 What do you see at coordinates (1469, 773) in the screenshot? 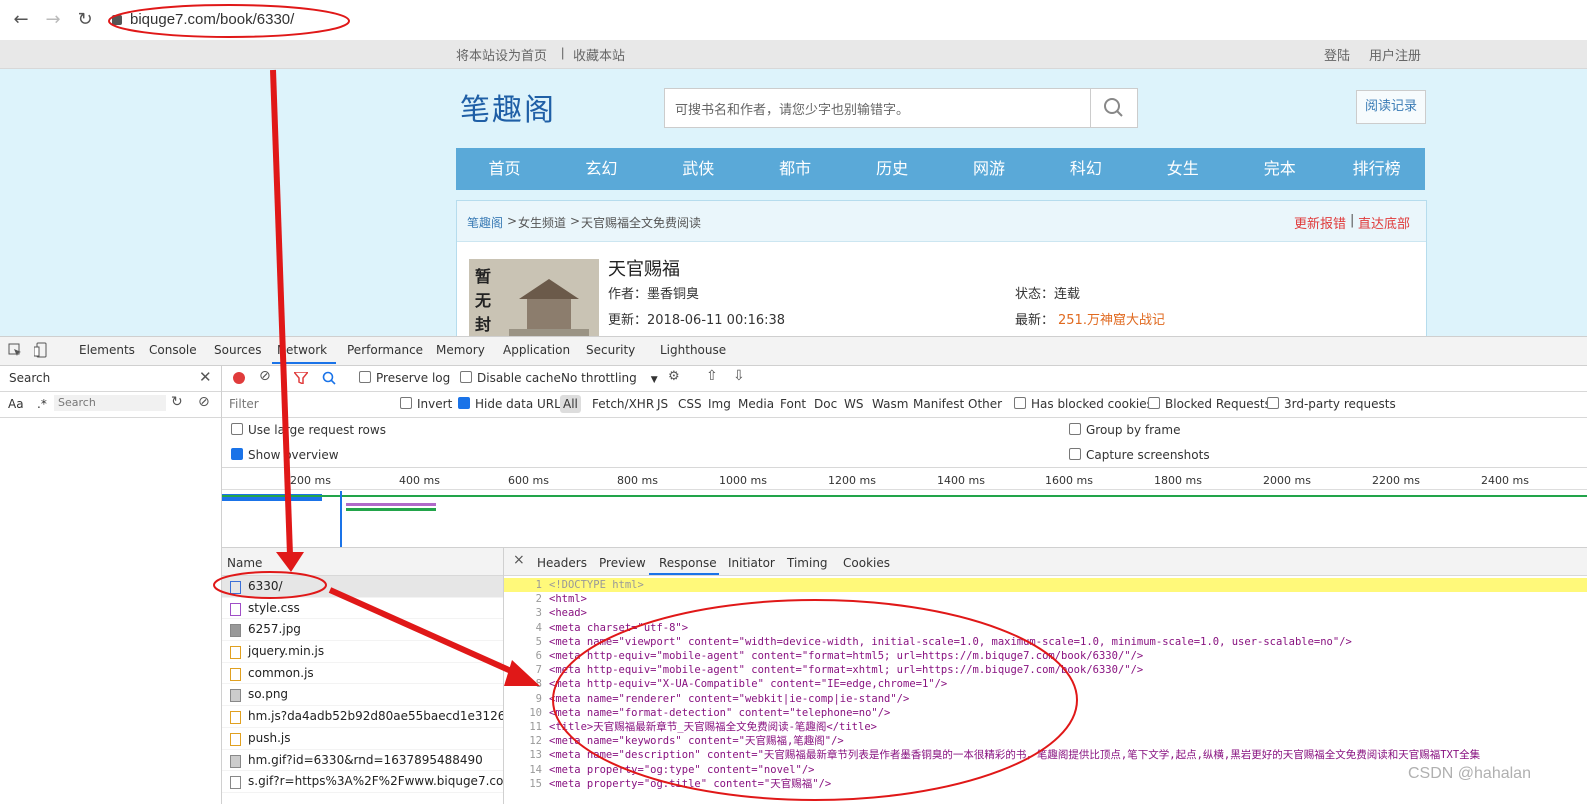
I see `watermark: CSDN @hahalan` at bounding box center [1469, 773].